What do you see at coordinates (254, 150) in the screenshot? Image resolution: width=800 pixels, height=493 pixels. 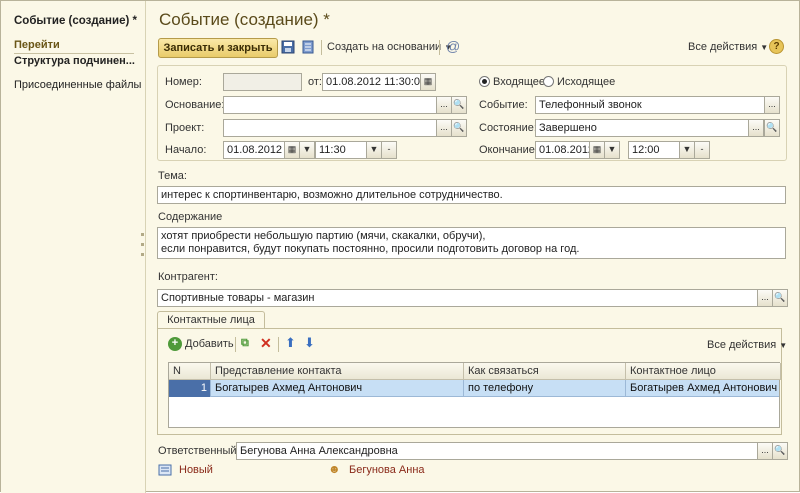 I see `start-date-field: 01.08.2012` at bounding box center [254, 150].